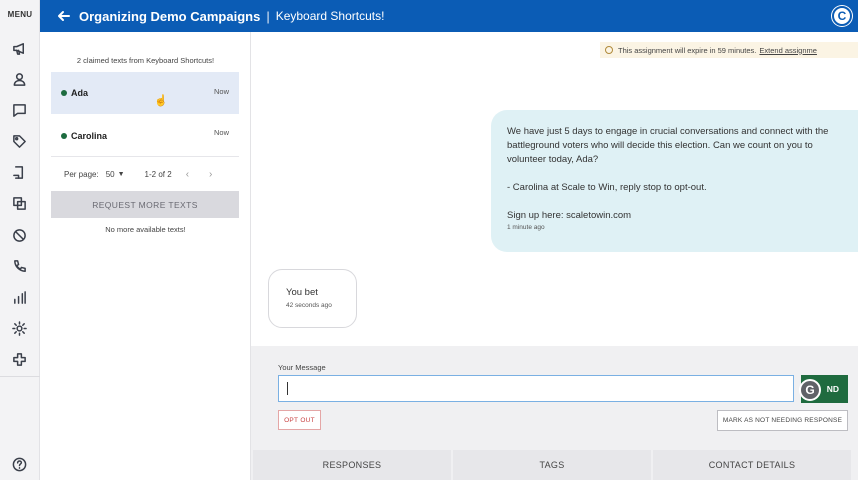  I want to click on contact-name: Carolina, so click(89, 136).